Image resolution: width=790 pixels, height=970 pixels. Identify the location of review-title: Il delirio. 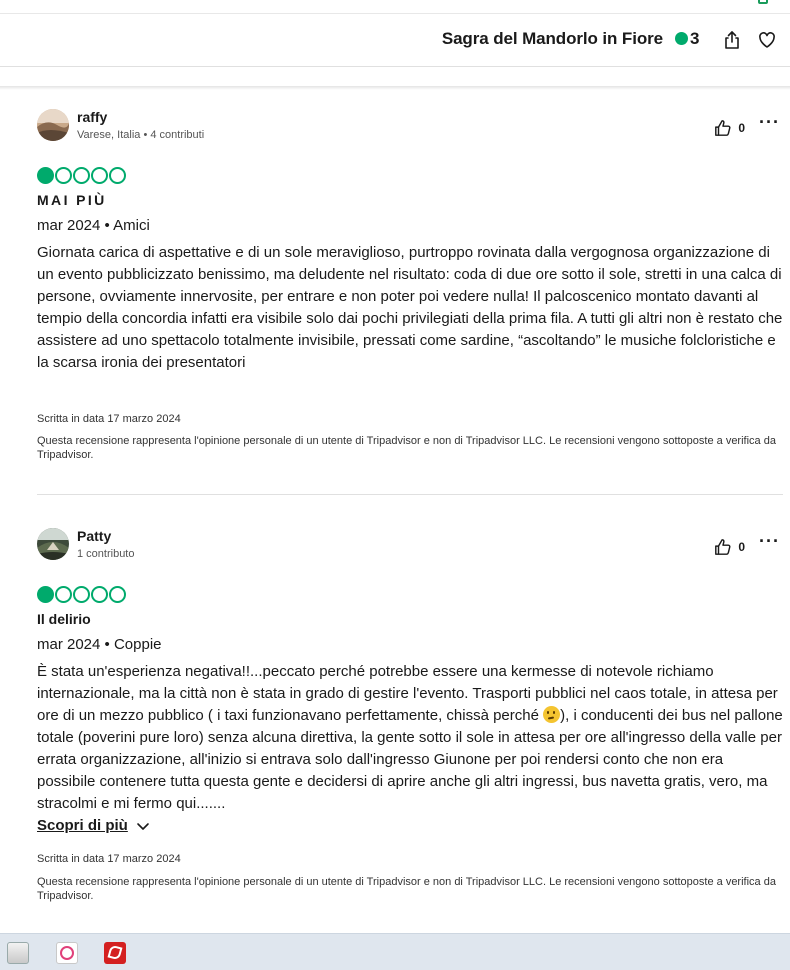
(64, 619).